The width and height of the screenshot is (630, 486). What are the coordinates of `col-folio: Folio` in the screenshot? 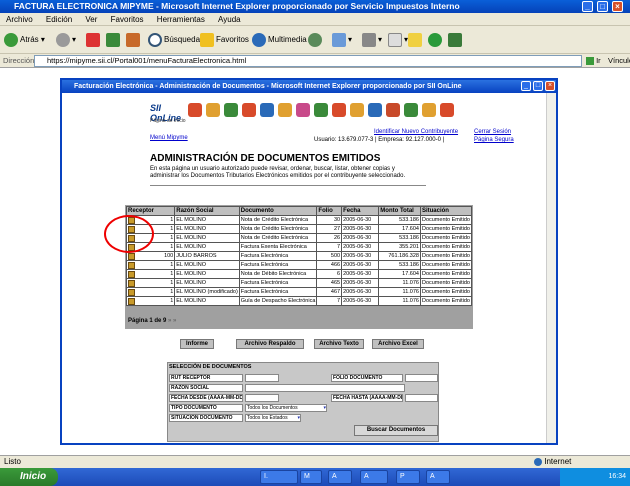 It's located at (329, 211).